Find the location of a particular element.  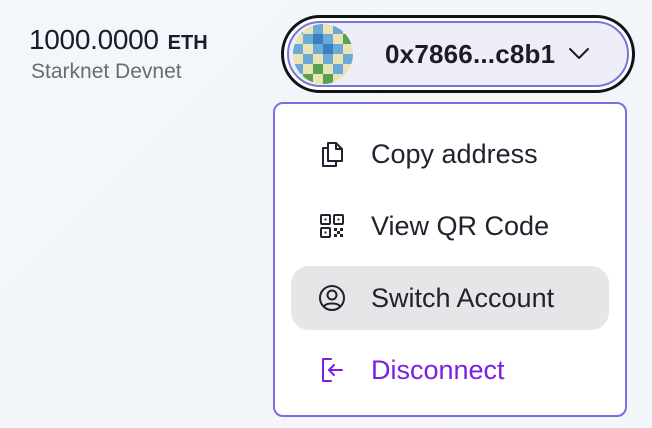

logout-icon is located at coordinates (332, 370).